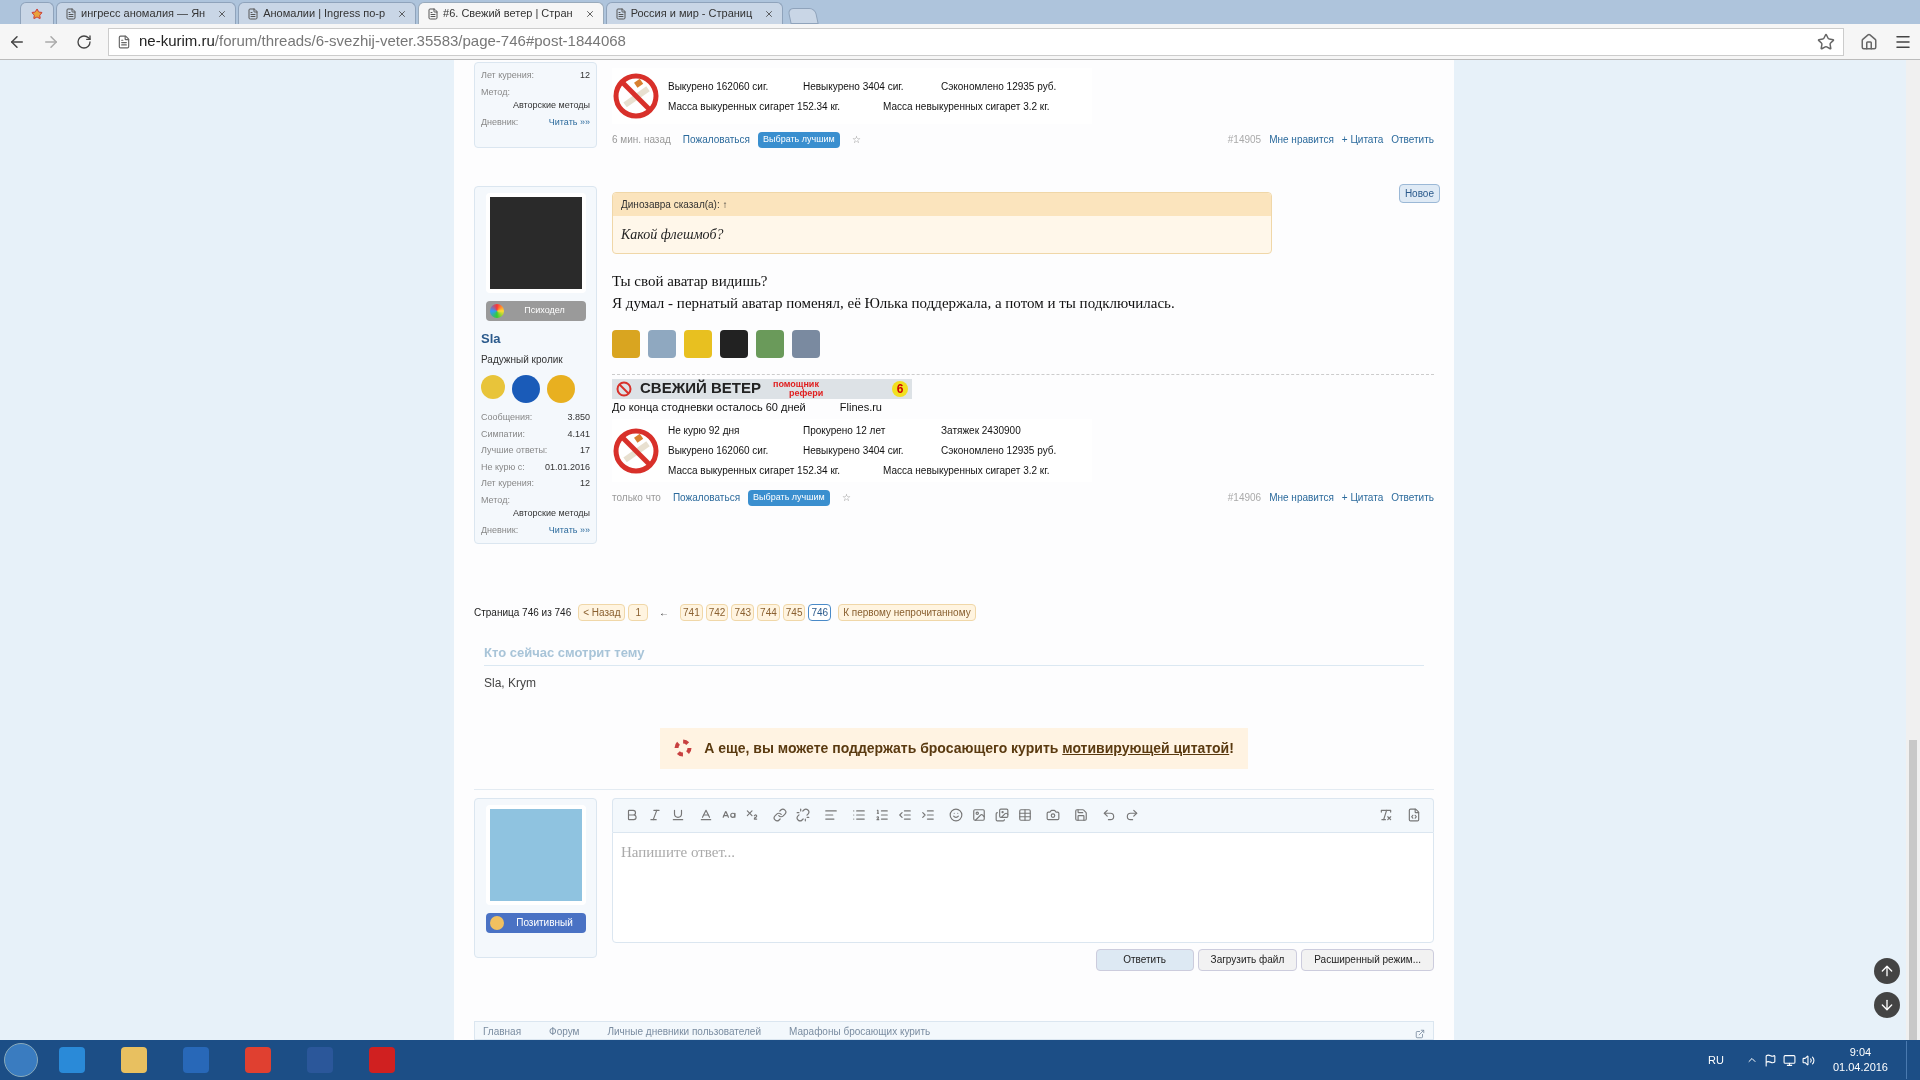  What do you see at coordinates (894, 303) in the screenshot?
I see `message-text: Я думал - пернатый аватар поменял, её Юлька поддержала, а потом и ты подключилась.` at bounding box center [894, 303].